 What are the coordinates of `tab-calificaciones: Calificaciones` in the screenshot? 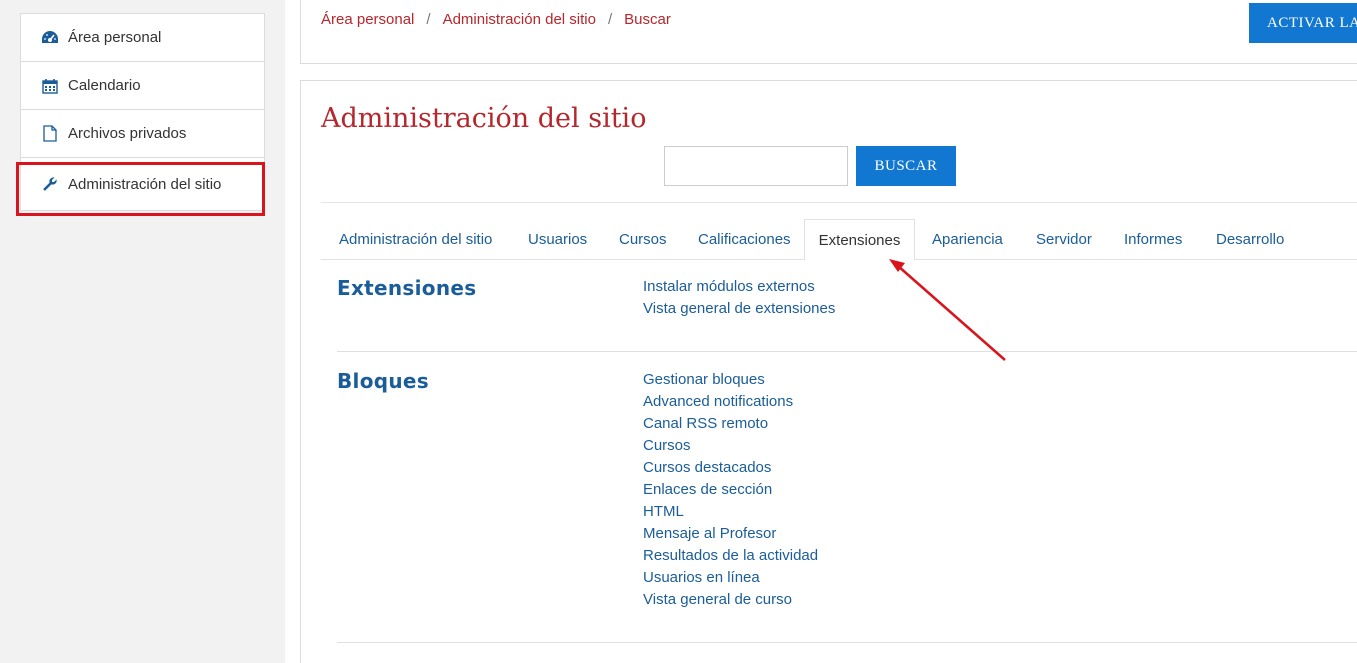 It's located at (744, 239).